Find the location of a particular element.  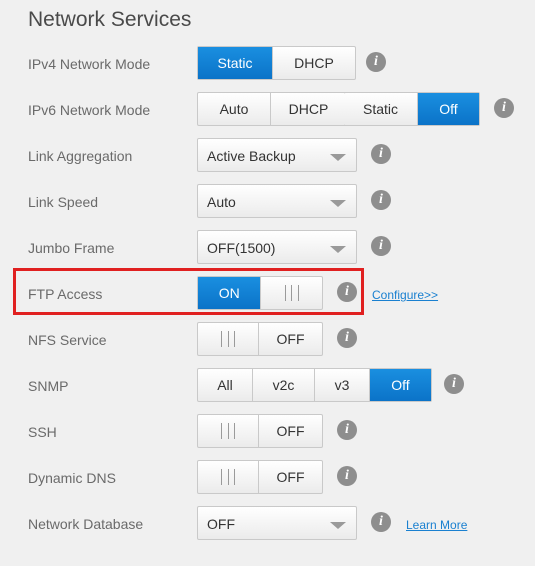

ipv6-auto-button: Auto is located at coordinates (234, 109).